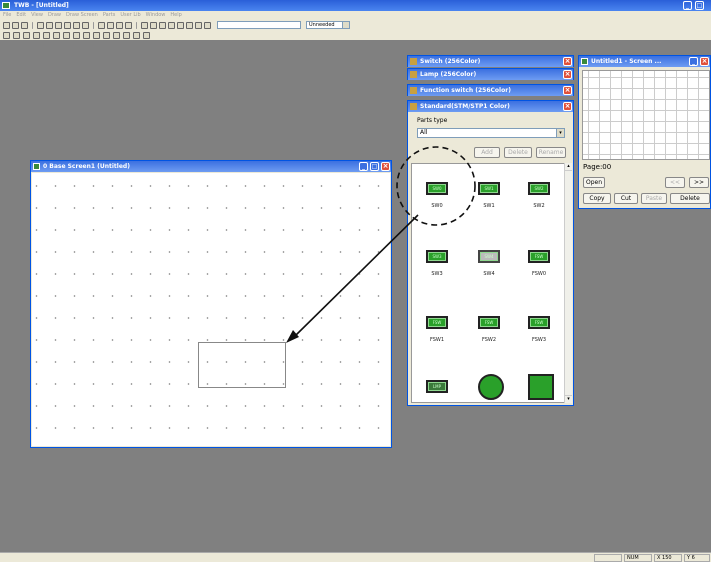 The height and width of the screenshot is (562, 711). I want to click on status-bar: NUM X 150 Y 6, so click(355, 557).